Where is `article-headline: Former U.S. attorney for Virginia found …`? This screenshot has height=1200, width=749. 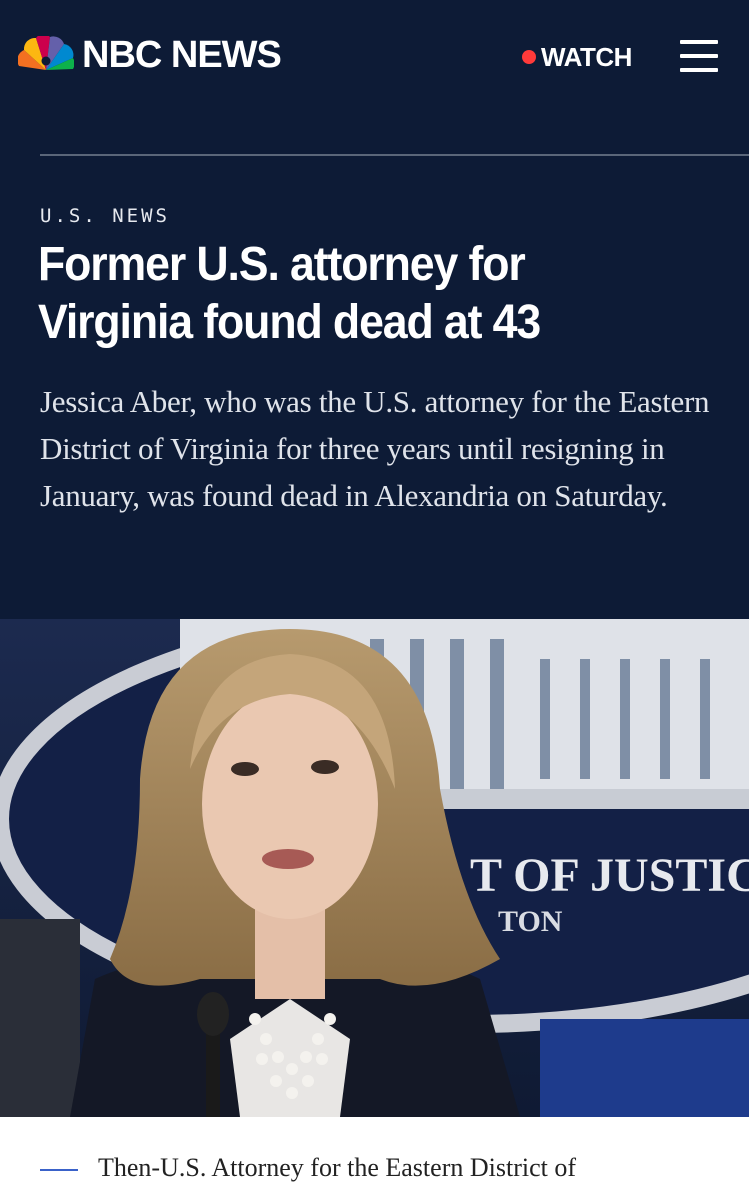 article-headline: Former U.S. attorney for Virginia found … is located at coordinates (289, 293).